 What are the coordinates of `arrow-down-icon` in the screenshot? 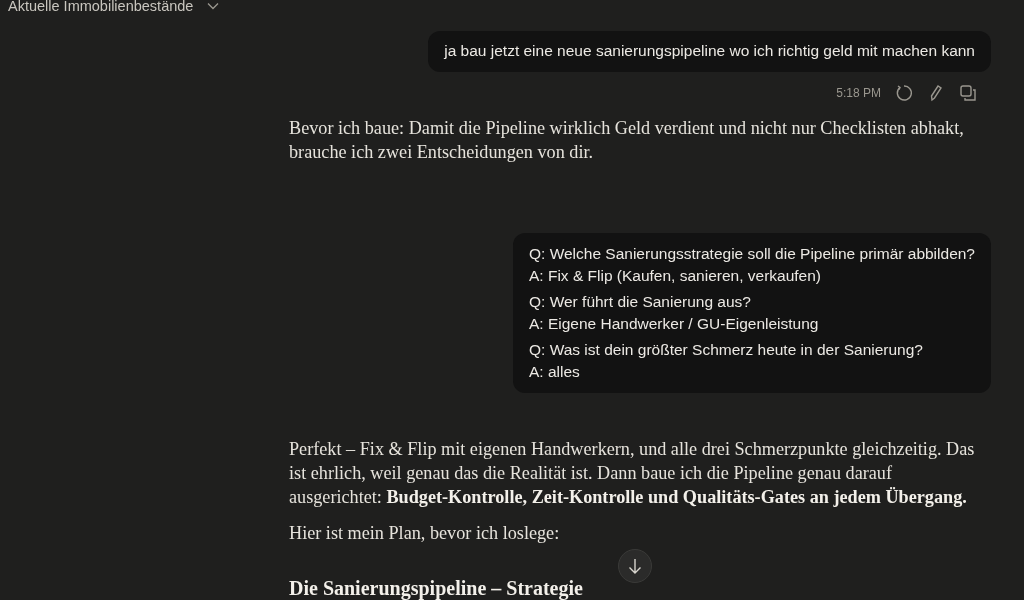 It's located at (635, 566).